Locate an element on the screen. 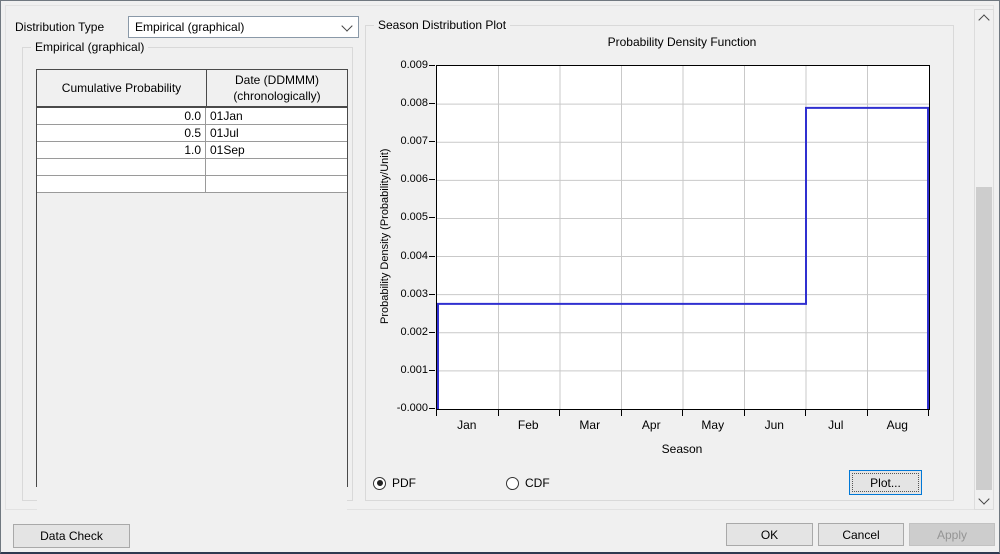 The width and height of the screenshot is (1000, 554). pdf-radio-circle is located at coordinates (379, 483).